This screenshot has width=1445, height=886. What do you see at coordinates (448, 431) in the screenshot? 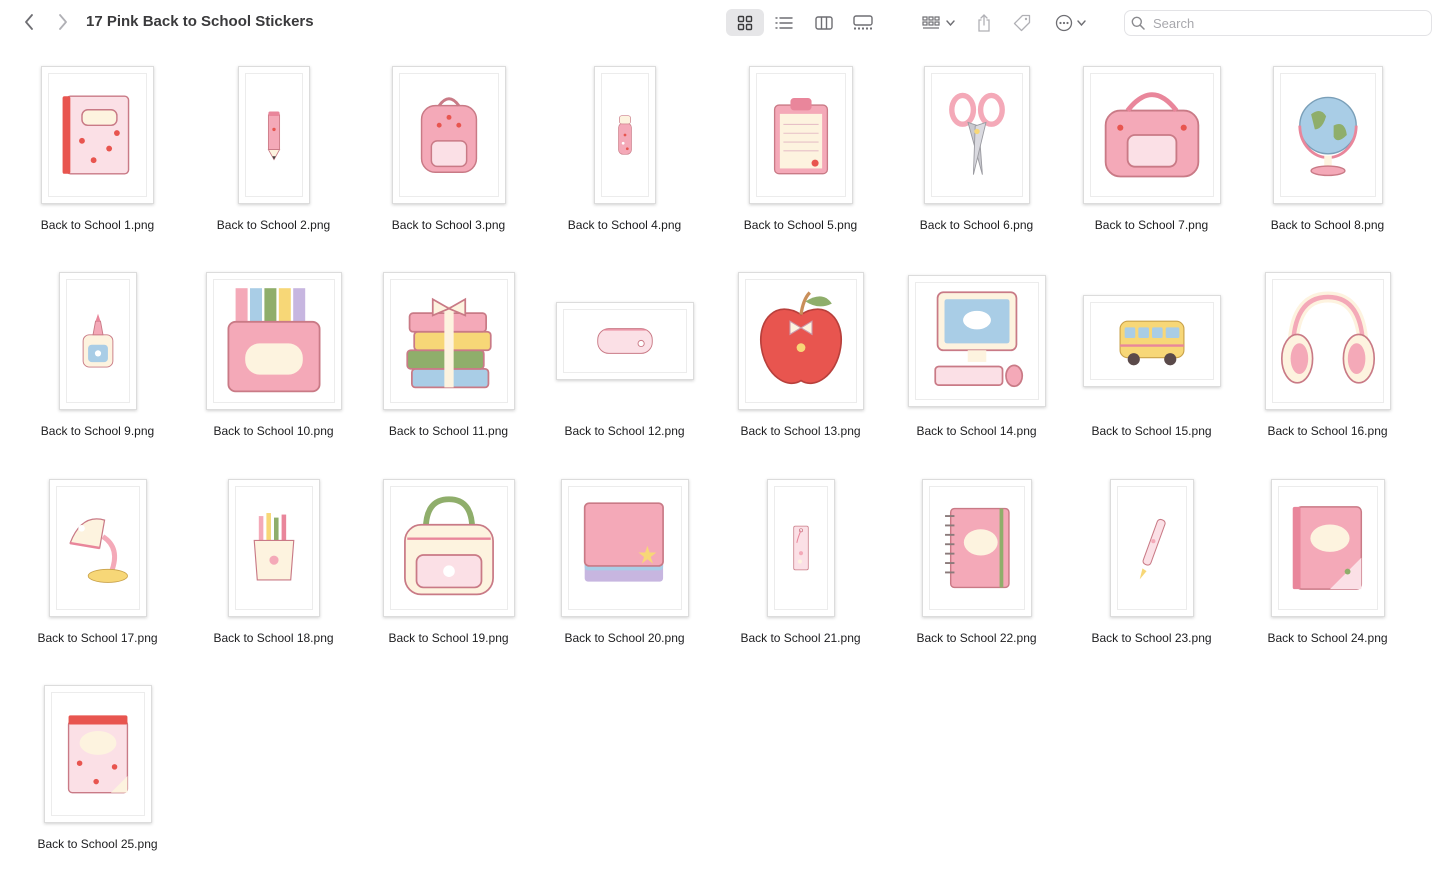
I see `file-name: Back to School 11.png` at bounding box center [448, 431].